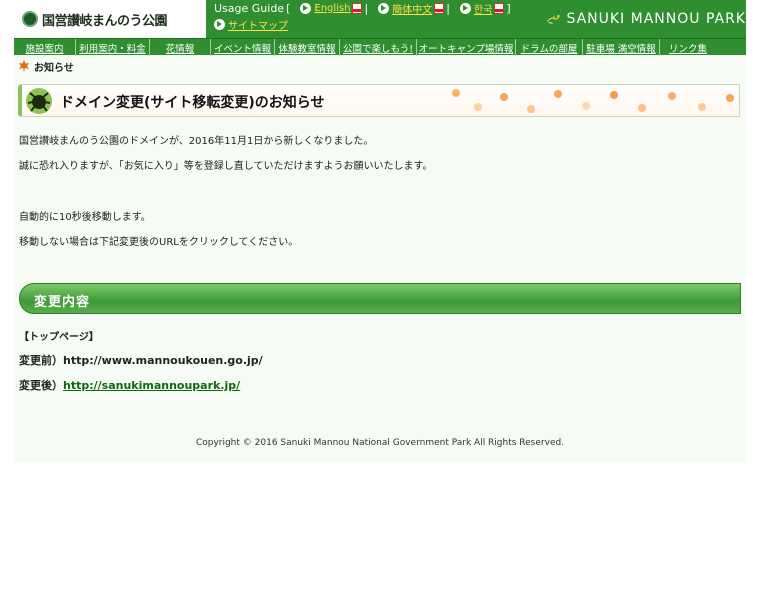 The height and width of the screenshot is (600, 760). What do you see at coordinates (553, 19) in the screenshot?
I see `dragon-mascot-icon` at bounding box center [553, 19].